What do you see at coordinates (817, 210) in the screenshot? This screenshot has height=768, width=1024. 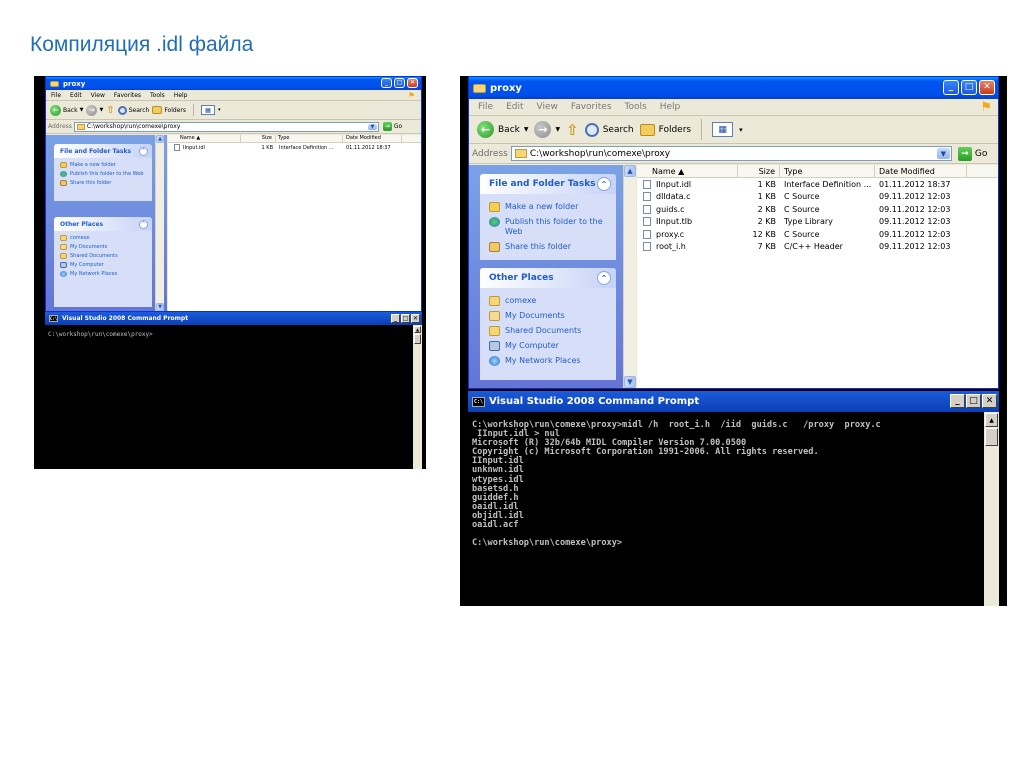 I see `file-row: guids.c 2 KB C Source 09.11.2012 12:03` at bounding box center [817, 210].